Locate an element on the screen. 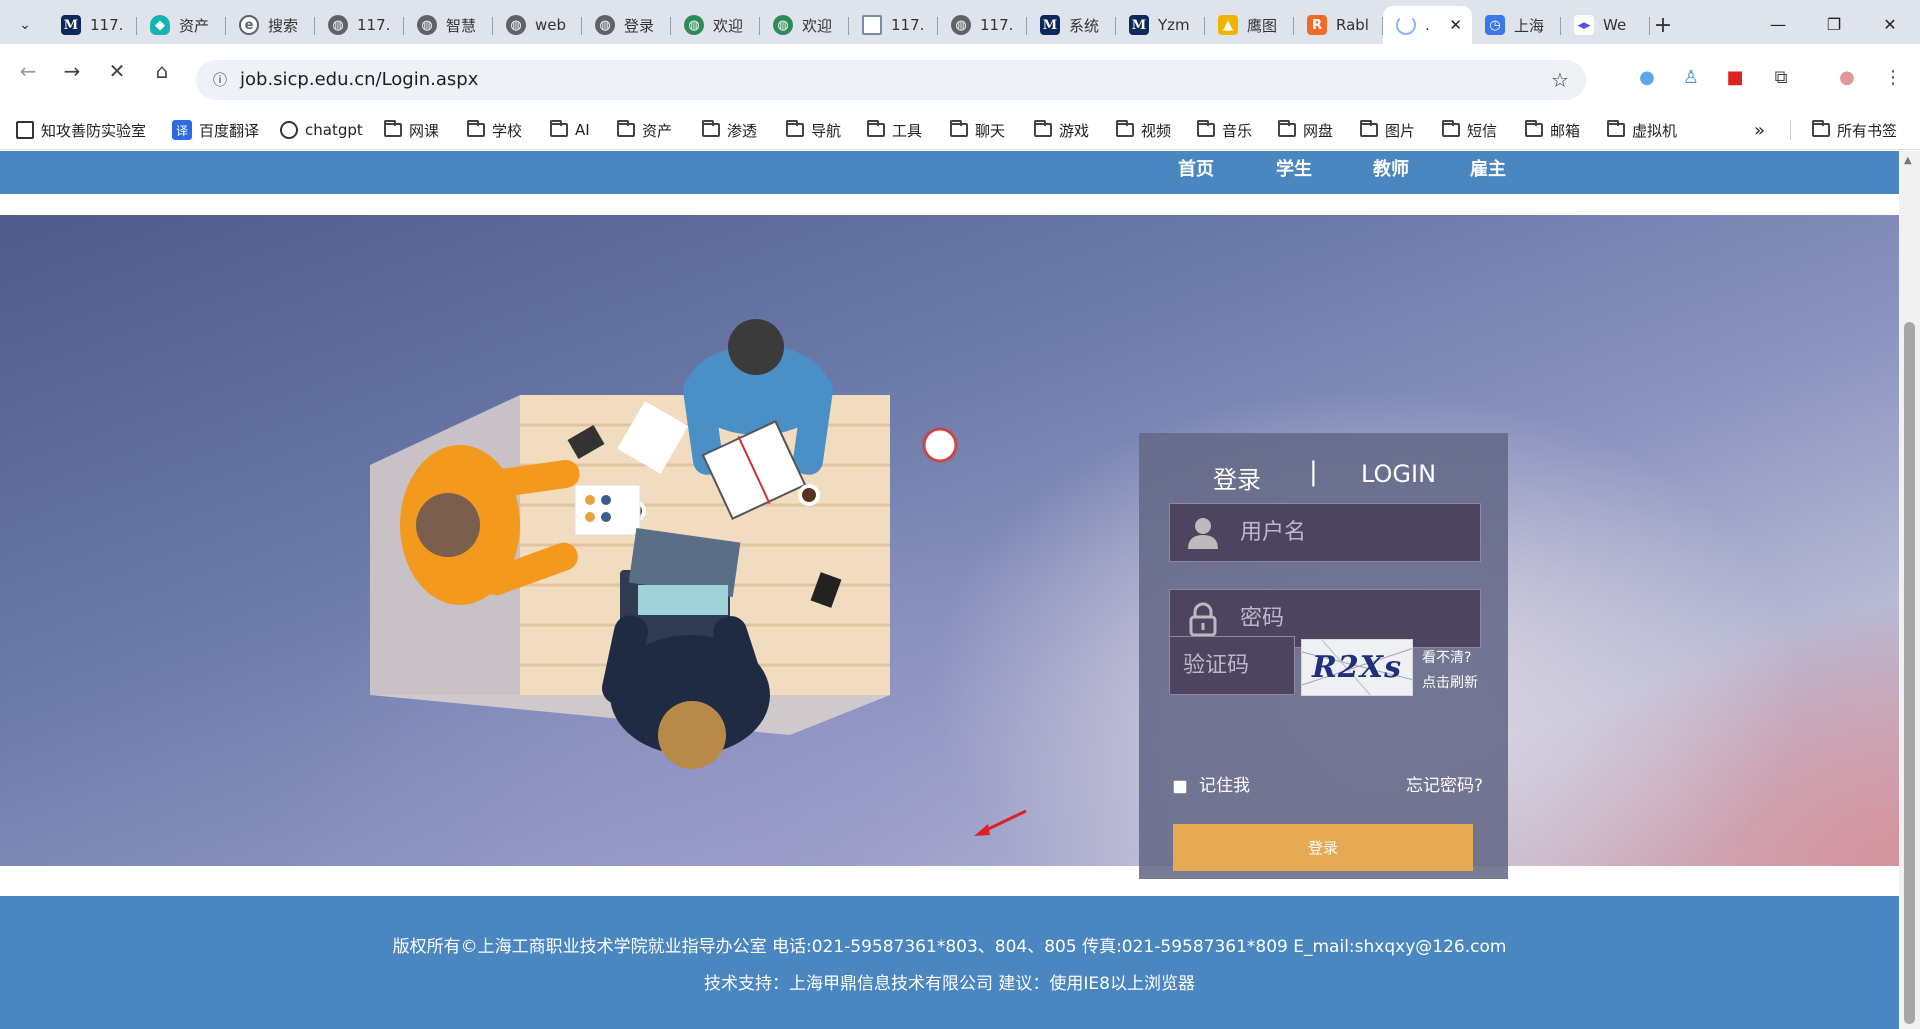 Image resolution: width=1920 pixels, height=1029 pixels. bookmark-item: 游戏 is located at coordinates (1061, 130).